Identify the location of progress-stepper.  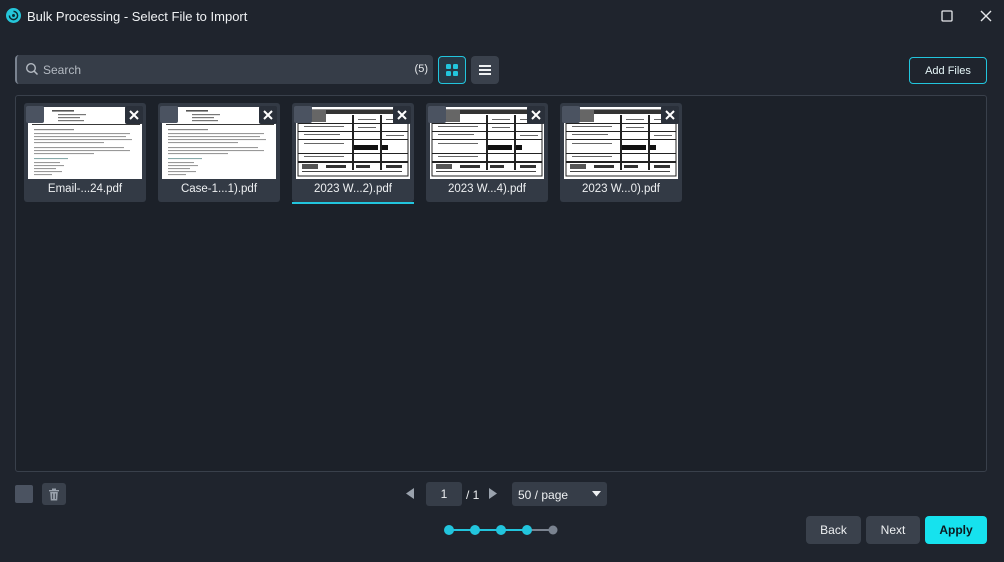
(501, 530).